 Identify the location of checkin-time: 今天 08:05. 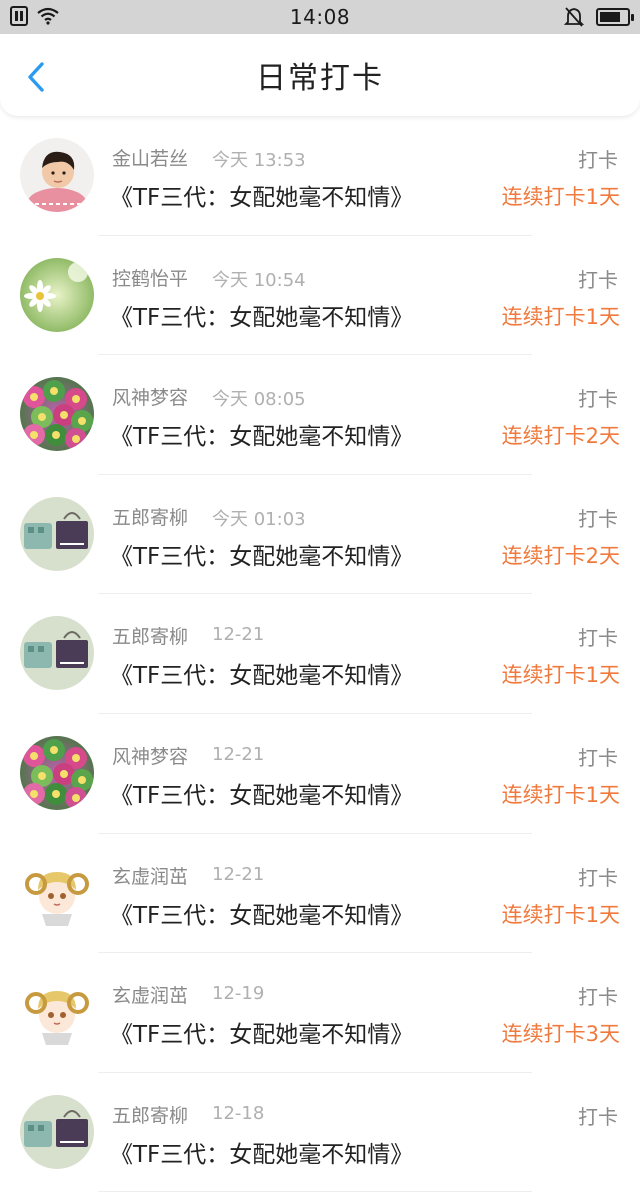
(259, 400).